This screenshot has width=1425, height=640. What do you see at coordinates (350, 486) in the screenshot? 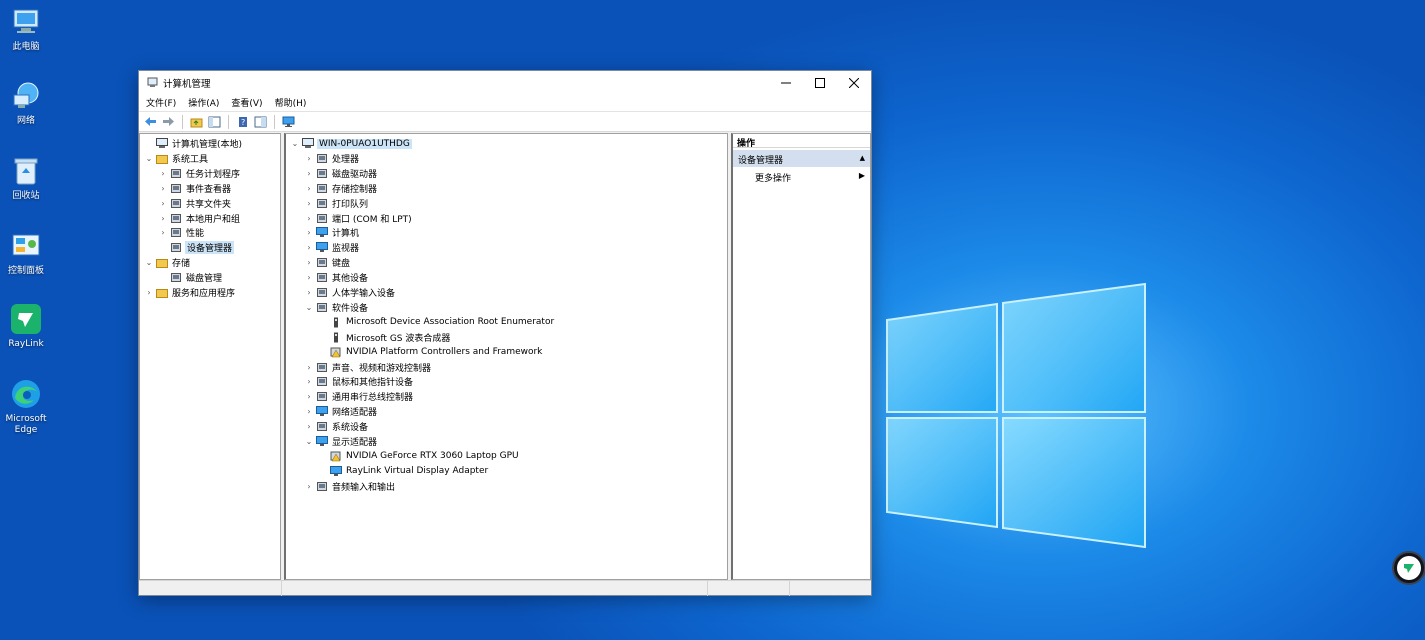
I see `tree-item: ›音频输入和输出` at bounding box center [350, 486].